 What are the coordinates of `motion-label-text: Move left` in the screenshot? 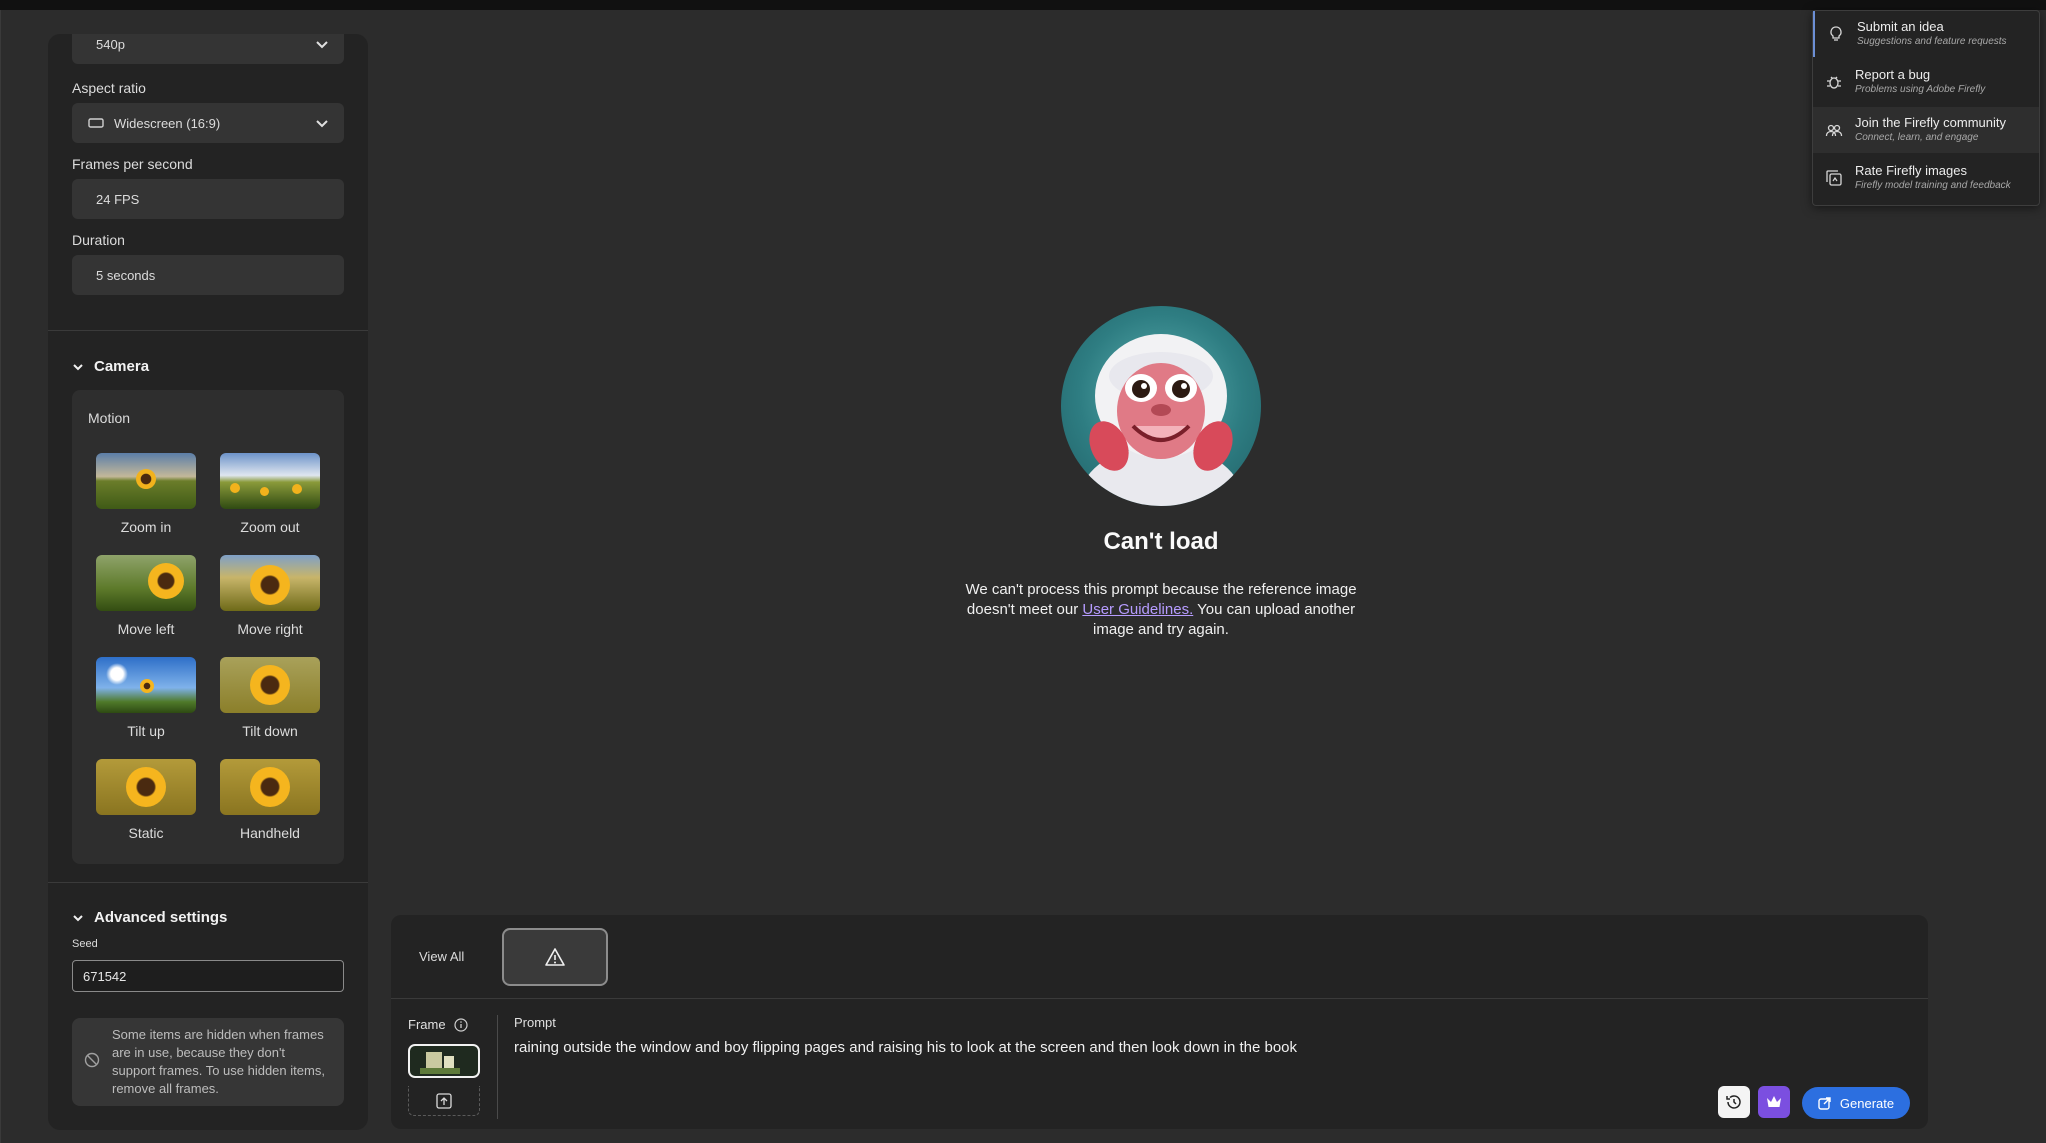 It's located at (146, 629).